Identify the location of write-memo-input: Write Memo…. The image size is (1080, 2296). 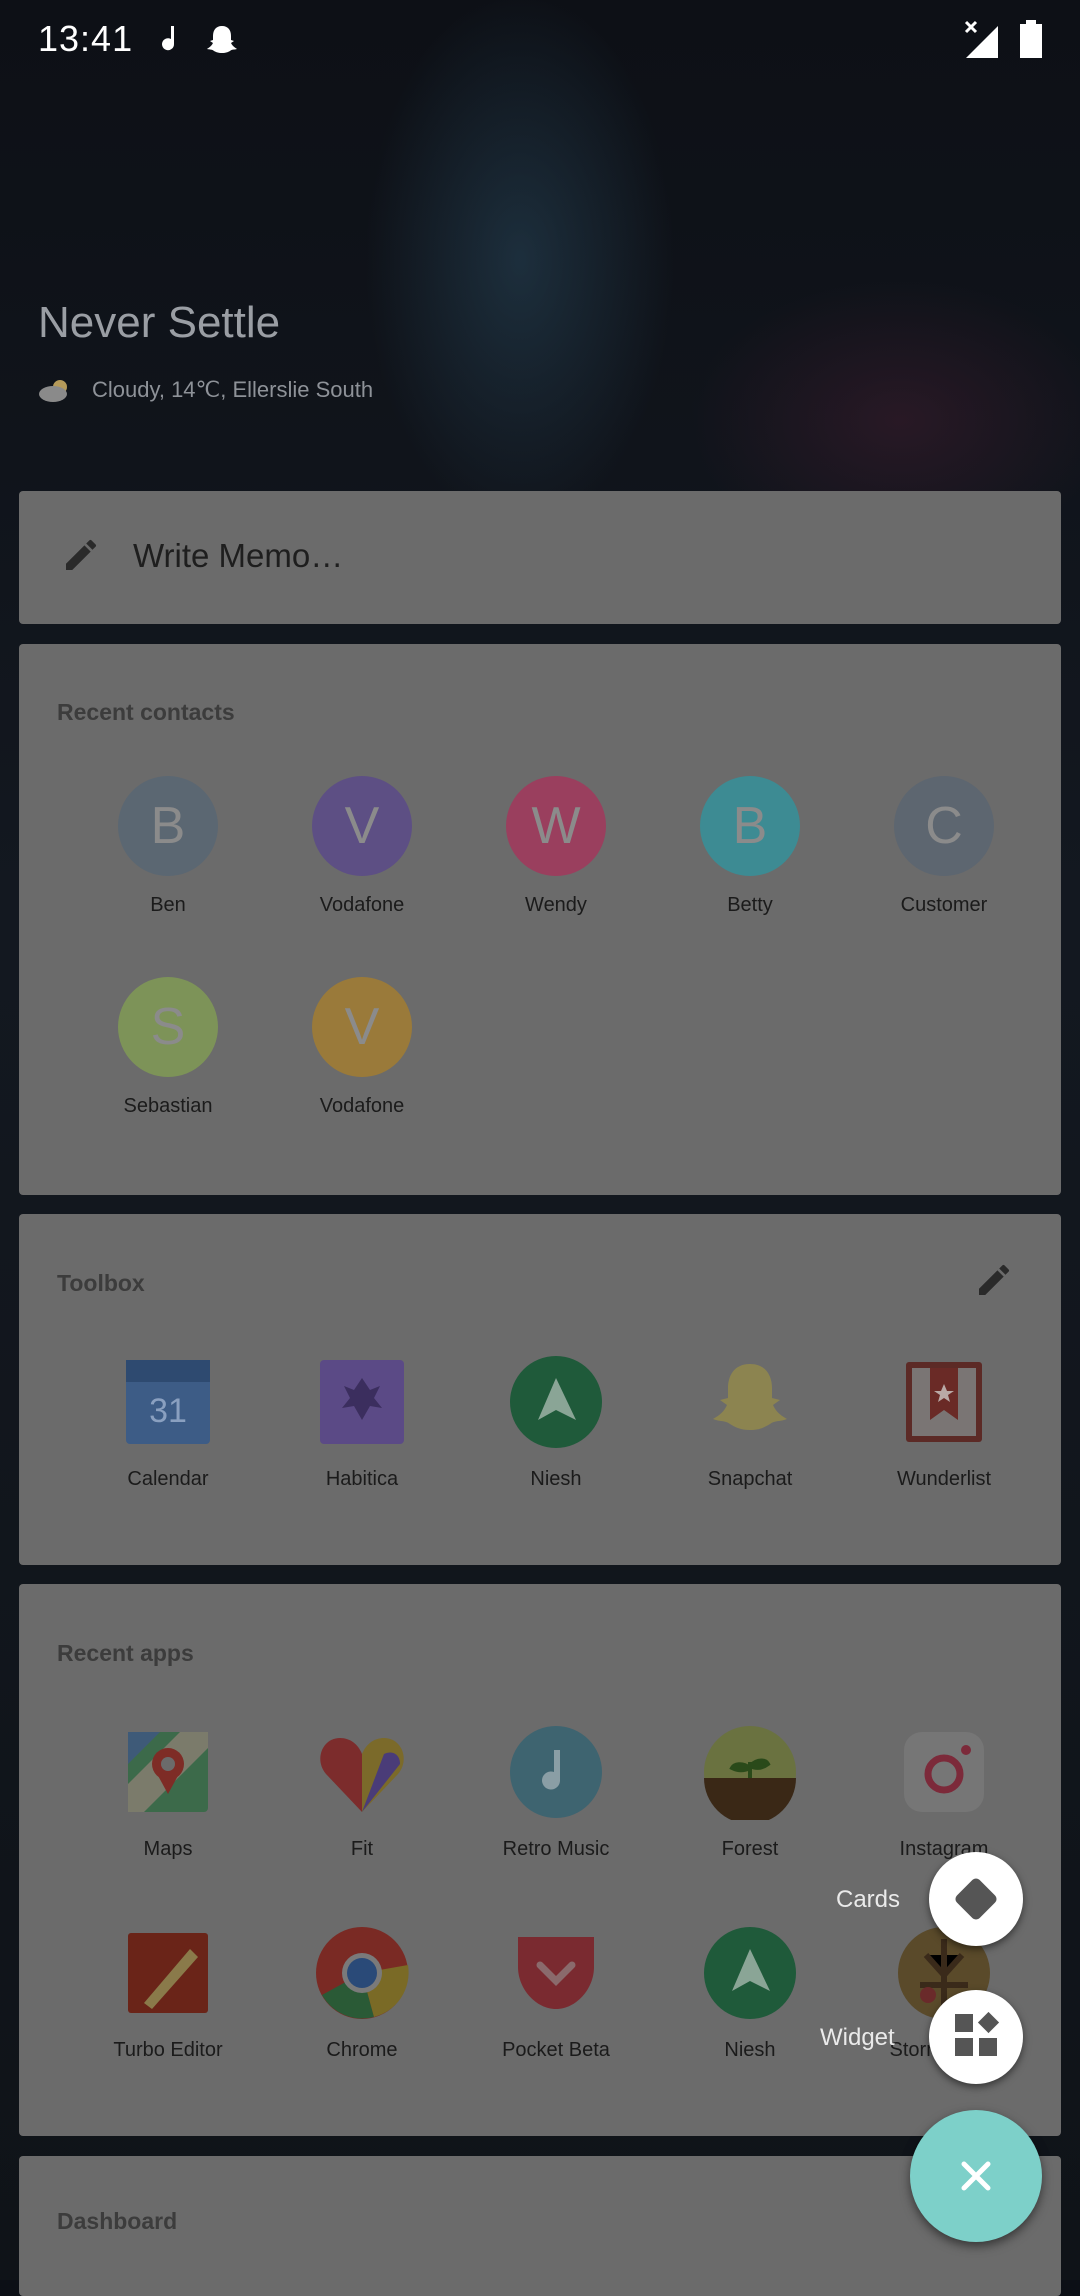
(238, 556).